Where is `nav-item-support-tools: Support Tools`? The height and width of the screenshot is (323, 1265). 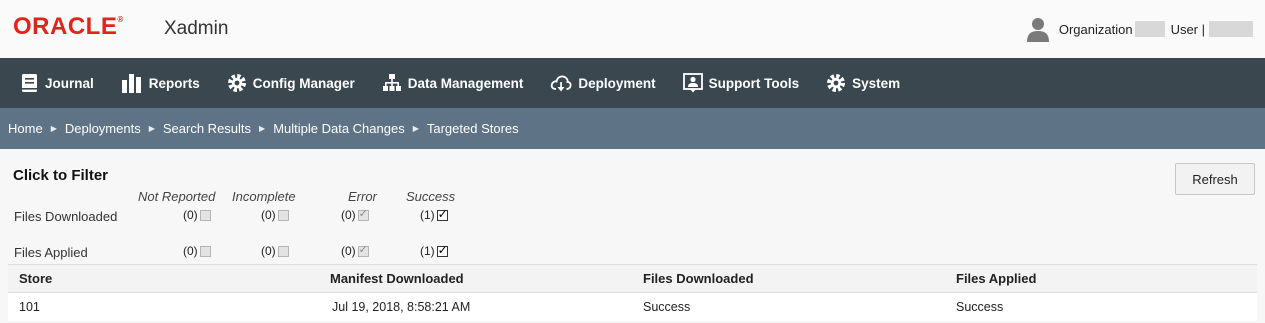
nav-item-support-tools: Support Tools is located at coordinates (742, 83).